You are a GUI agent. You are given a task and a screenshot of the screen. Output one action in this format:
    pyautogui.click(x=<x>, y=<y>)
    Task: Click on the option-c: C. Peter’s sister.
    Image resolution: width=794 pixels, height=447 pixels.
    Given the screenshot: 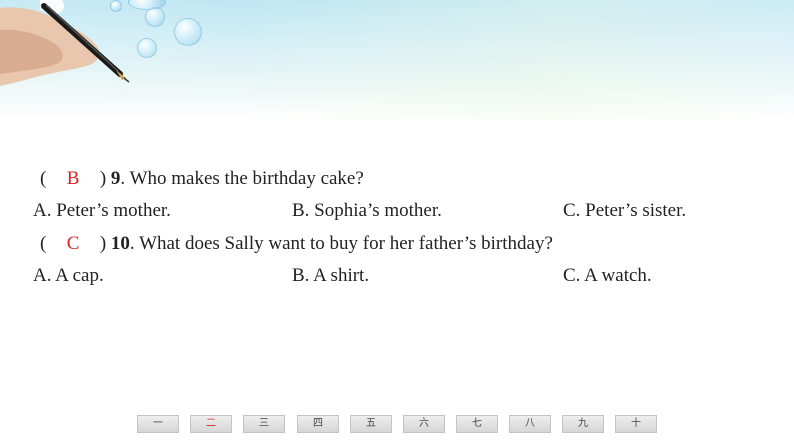 What is the action you would take?
    pyautogui.click(x=625, y=210)
    